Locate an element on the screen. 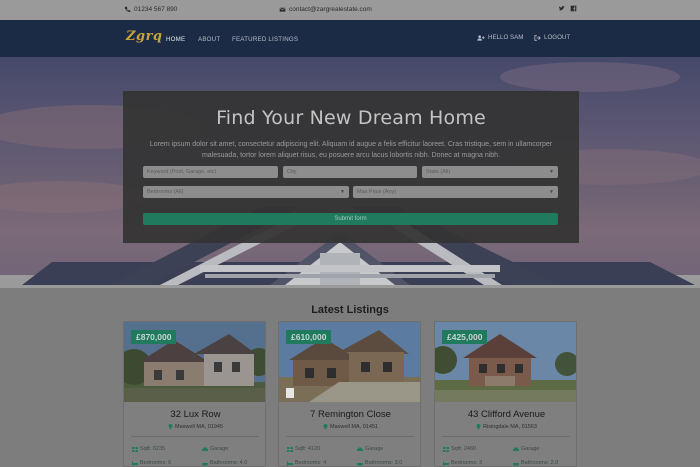  listing-sqft: Sqft: 2460 is located at coordinates (459, 449).